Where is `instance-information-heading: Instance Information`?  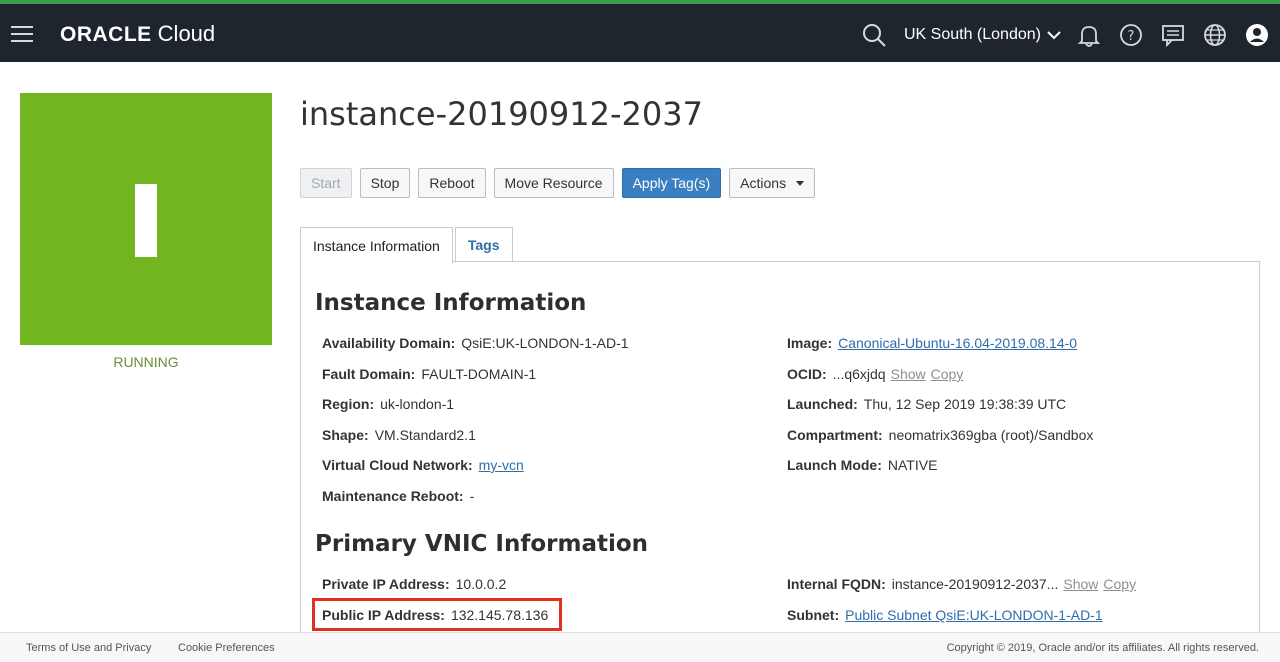 instance-information-heading: Instance Information is located at coordinates (451, 303).